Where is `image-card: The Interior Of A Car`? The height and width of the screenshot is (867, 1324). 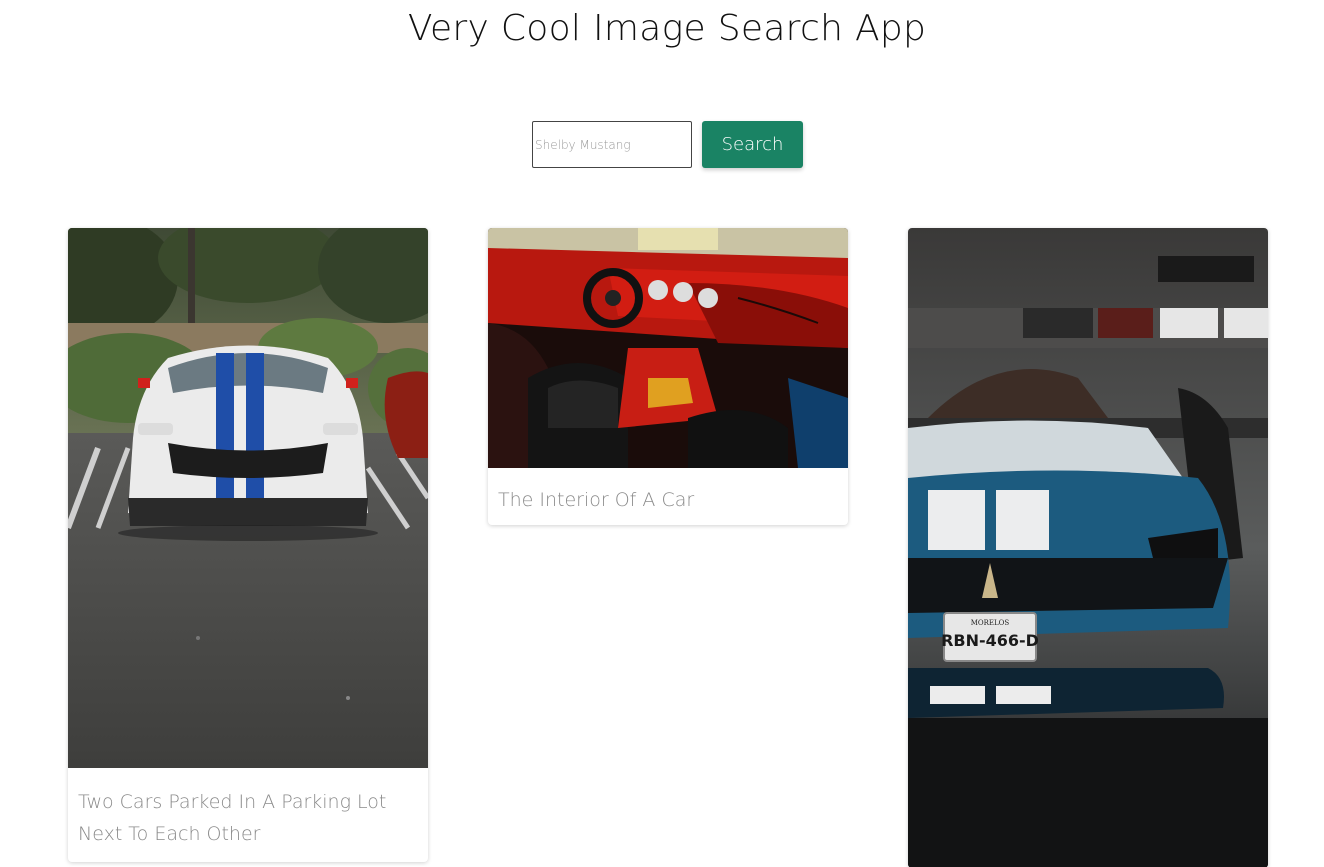
image-card: The Interior Of A Car is located at coordinates (668, 376).